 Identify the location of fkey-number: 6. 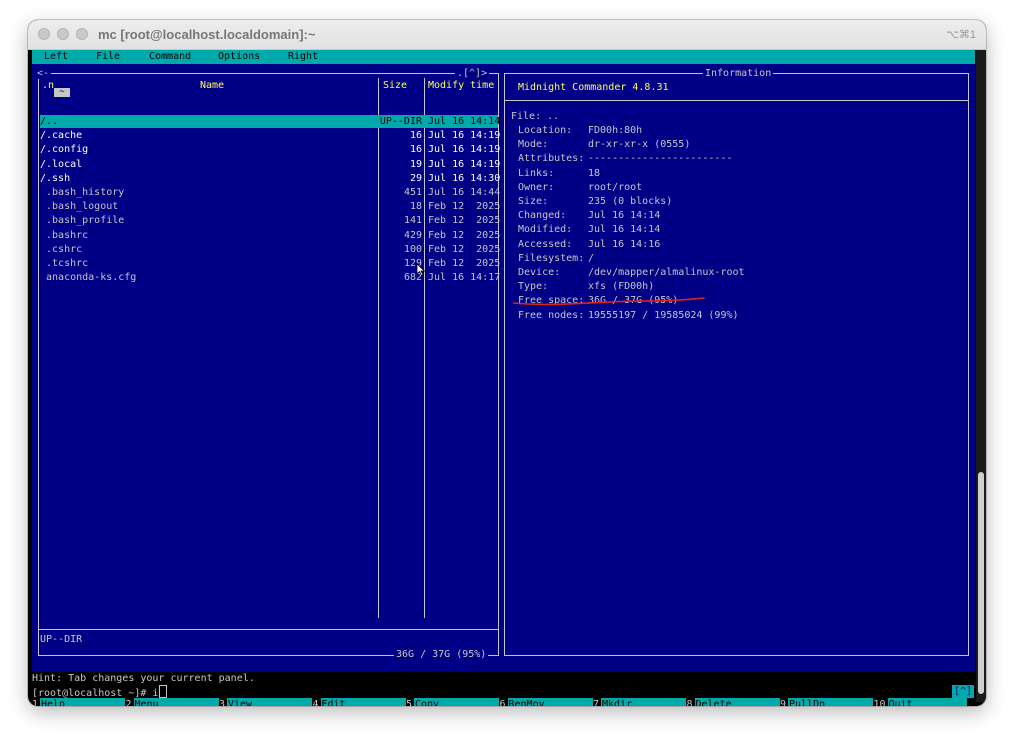
(502, 702).